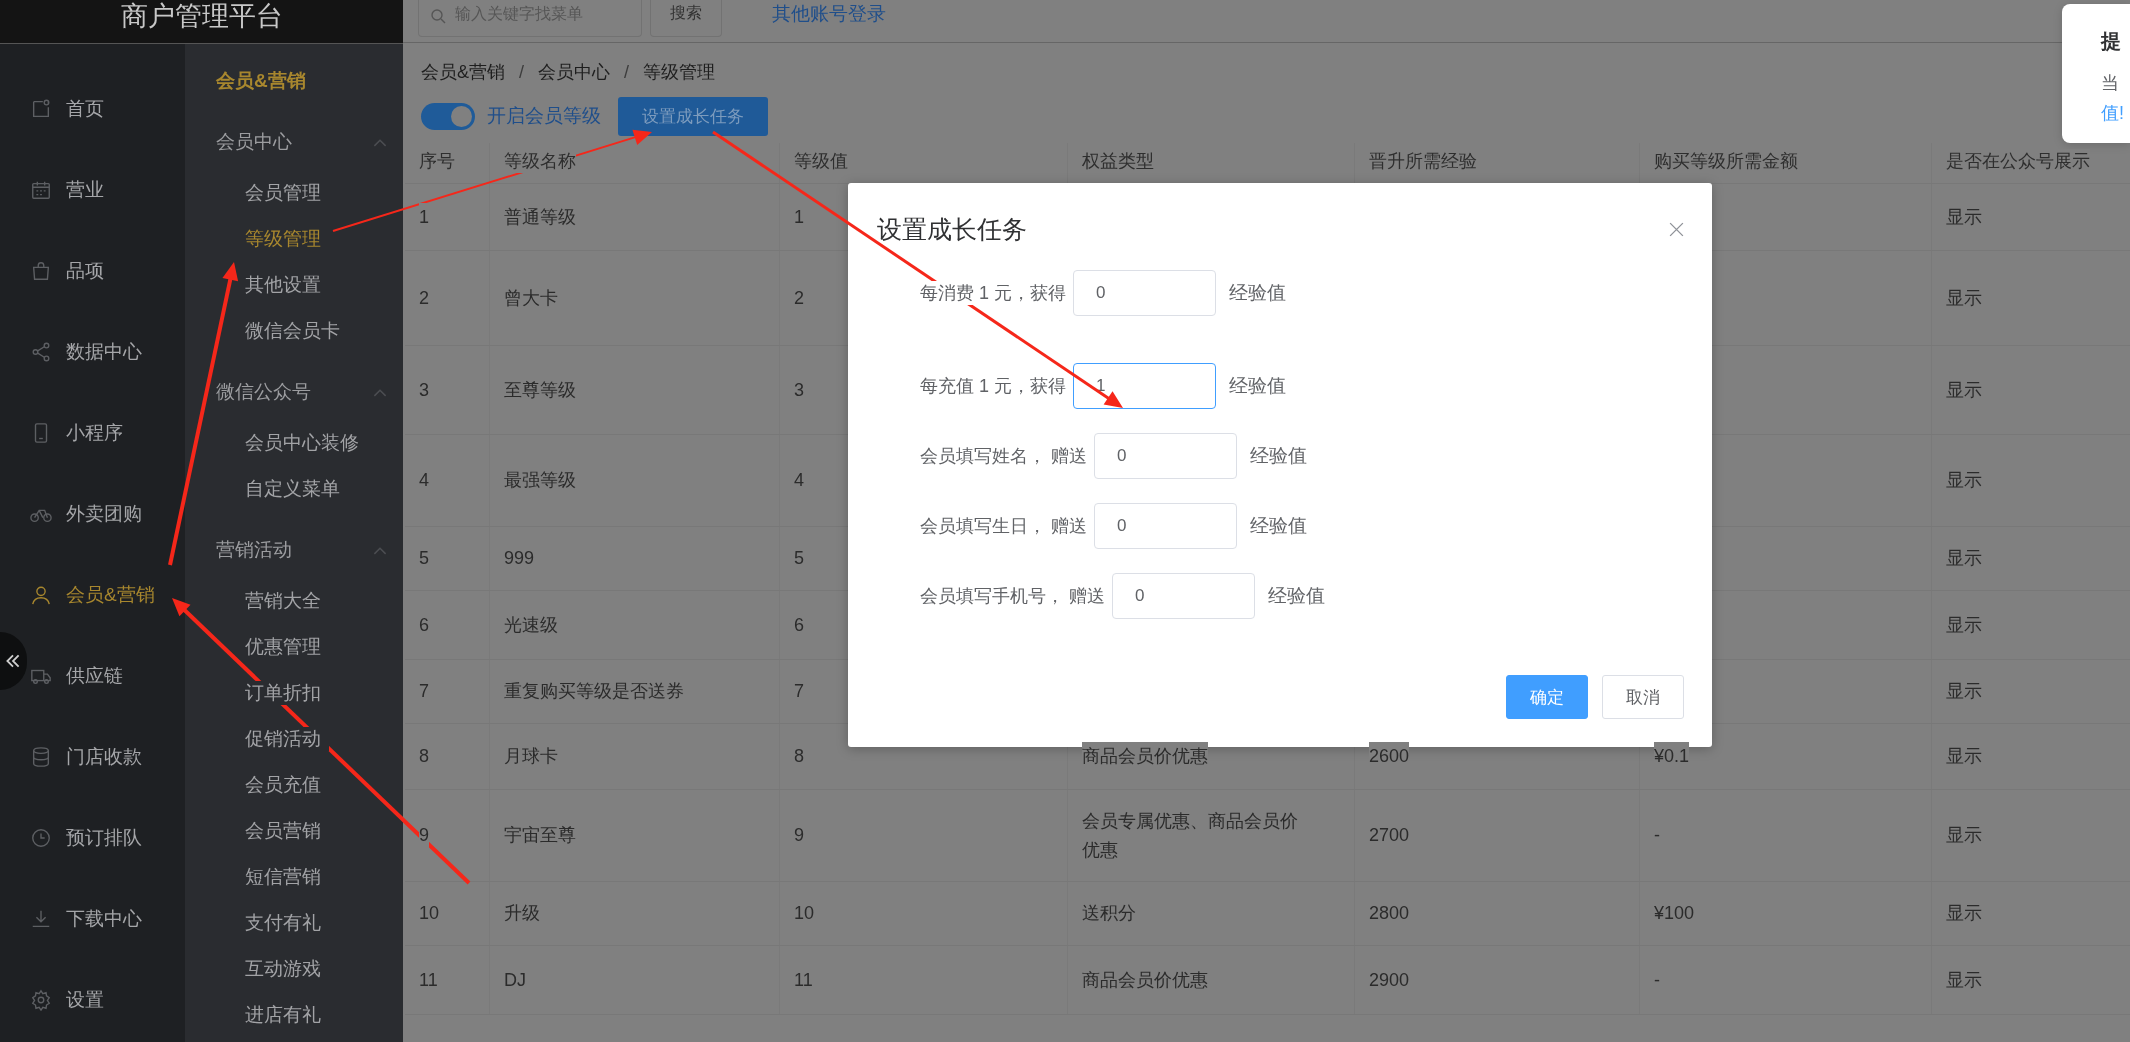 The image size is (2130, 1042). What do you see at coordinates (1003, 526) in the screenshot?
I see `field-label: 会员填写生日， 赠送` at bounding box center [1003, 526].